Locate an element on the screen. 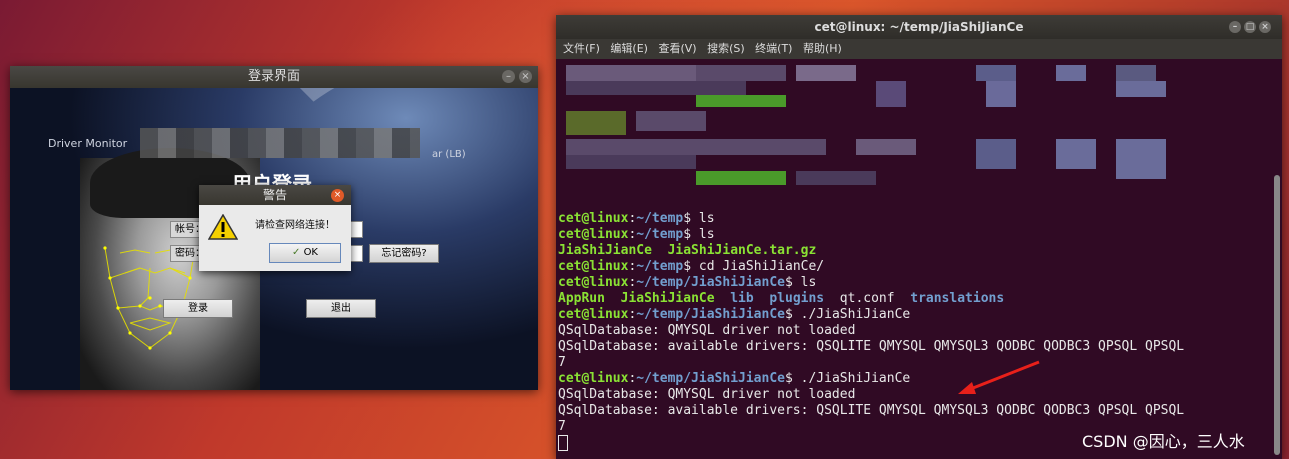 The image size is (1289, 459). login-button: 登录 is located at coordinates (198, 308).